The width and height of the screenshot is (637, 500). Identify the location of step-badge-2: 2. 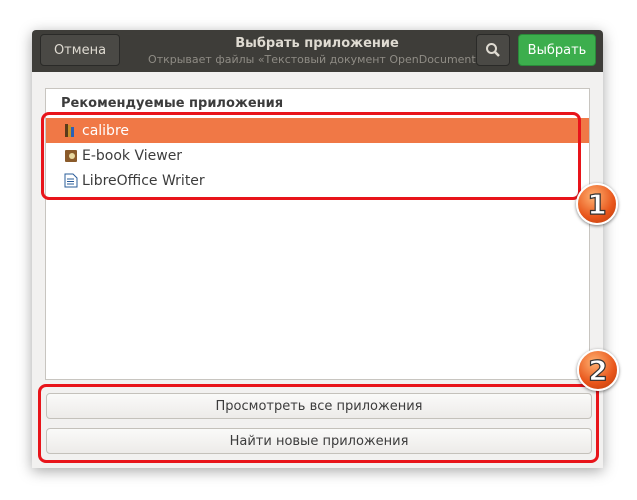
(598, 370).